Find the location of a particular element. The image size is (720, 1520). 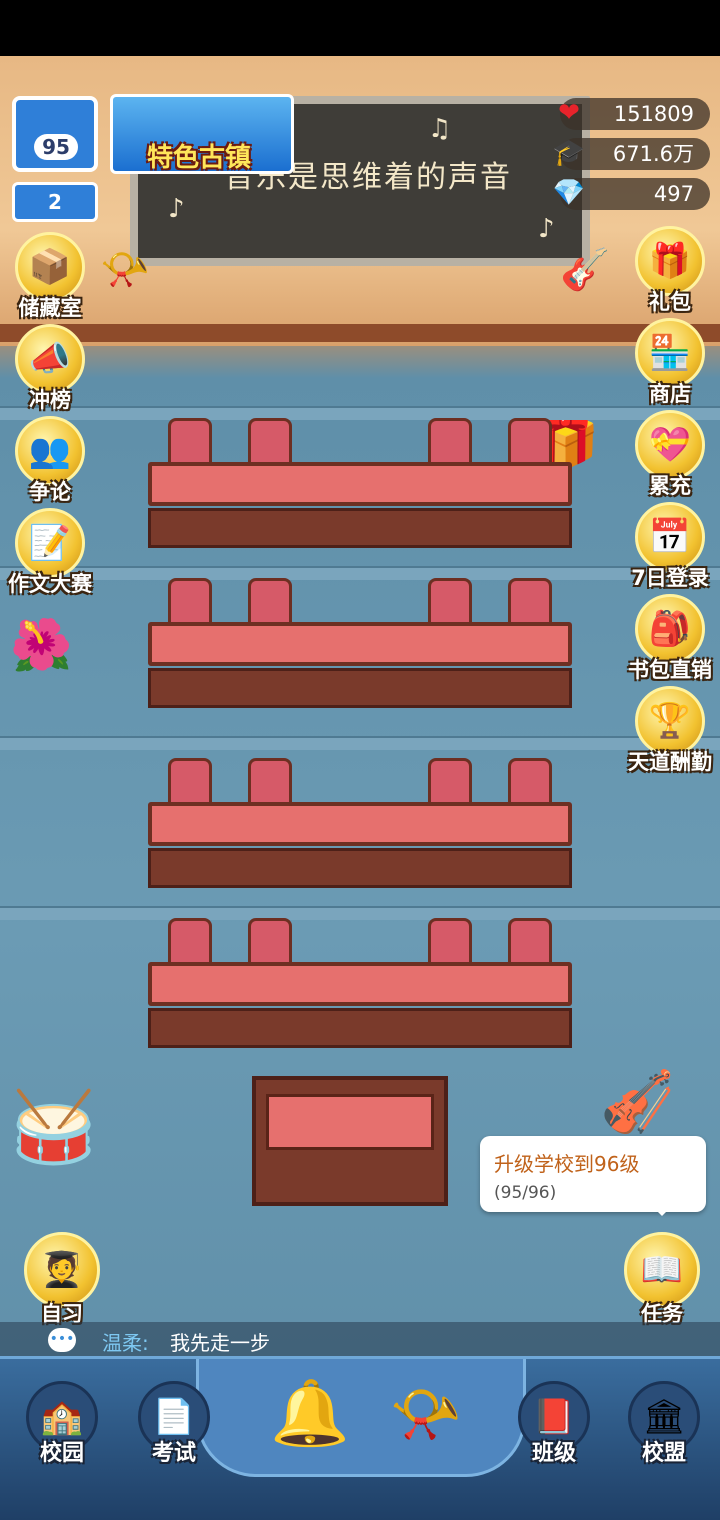

nav-label: 校盟 is located at coordinates (663, 1453).